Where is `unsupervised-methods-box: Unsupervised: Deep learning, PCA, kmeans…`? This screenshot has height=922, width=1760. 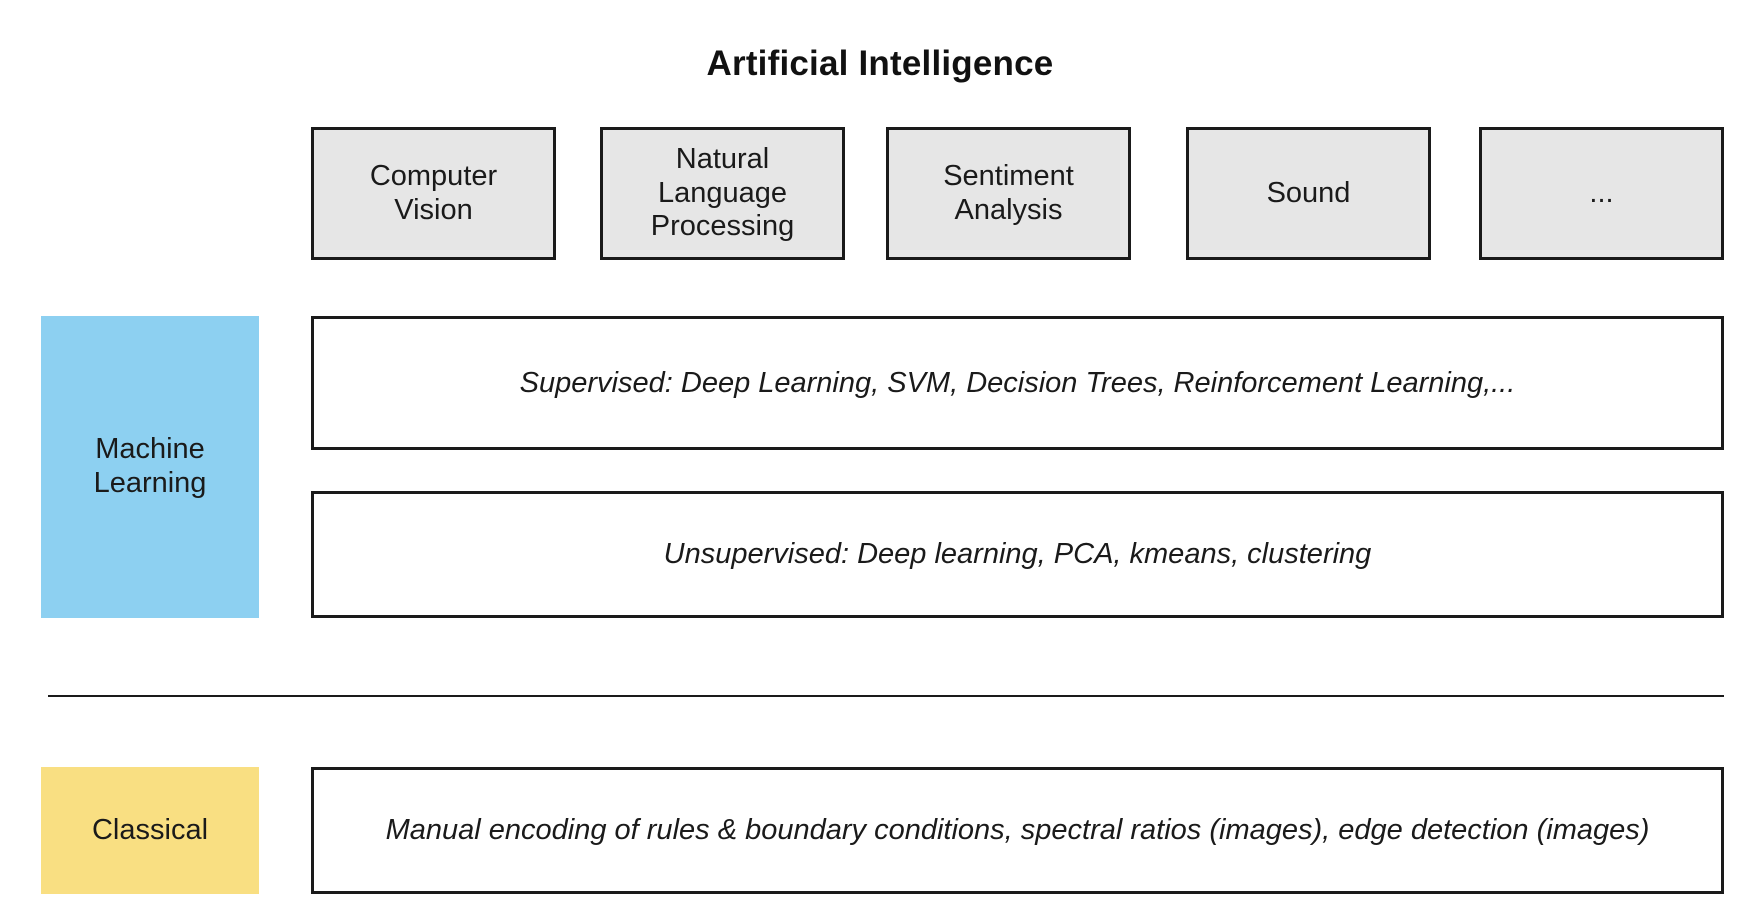 unsupervised-methods-box: Unsupervised: Deep learning, PCA, kmeans… is located at coordinates (1017, 554).